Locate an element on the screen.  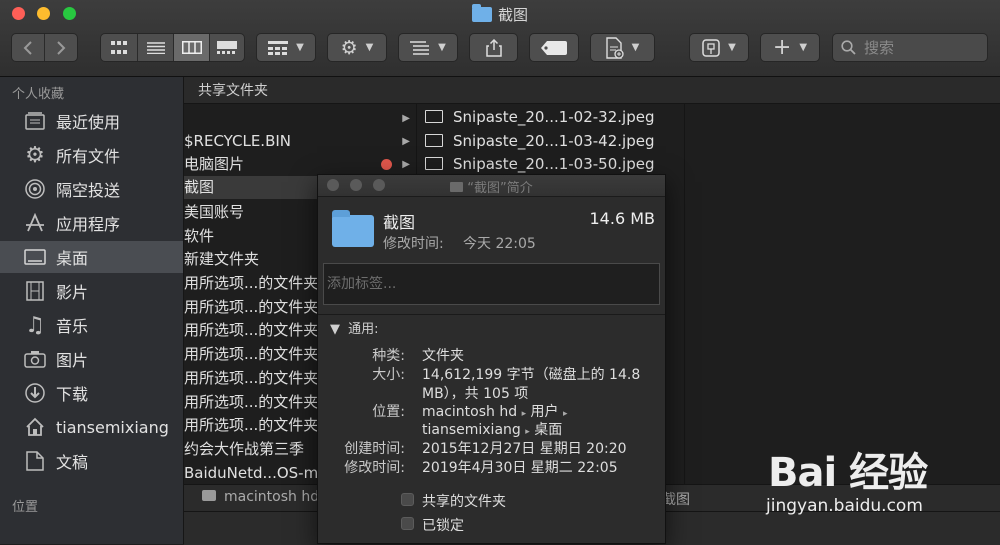
sidebar-item-all-files: ⚙ 所有文件 is located at coordinates (91, 155).